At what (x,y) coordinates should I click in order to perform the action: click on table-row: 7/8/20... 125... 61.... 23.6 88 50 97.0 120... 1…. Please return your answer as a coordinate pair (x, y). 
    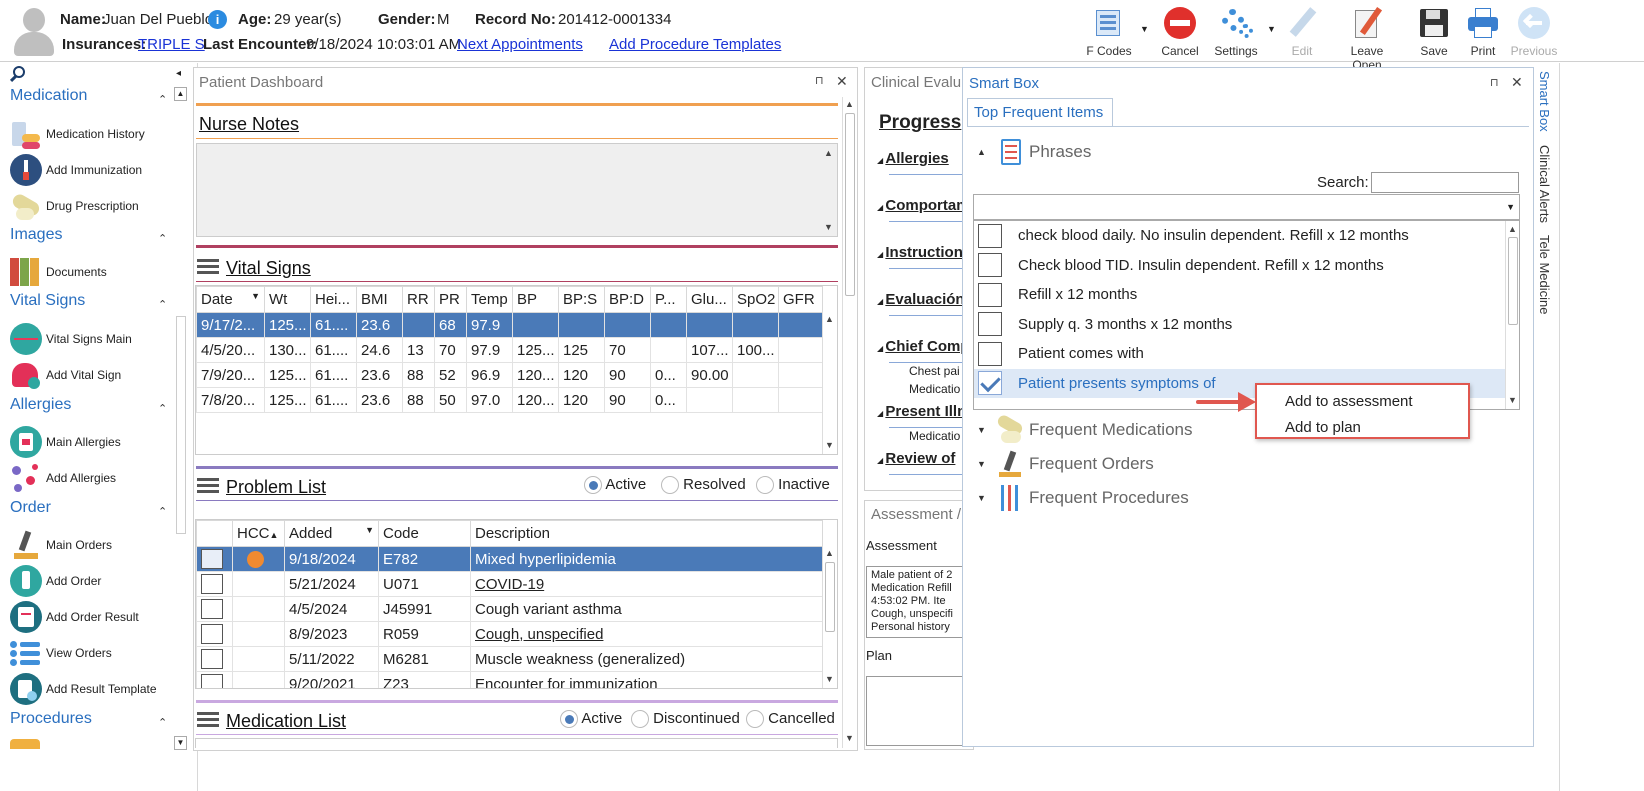
    Looking at the image, I should click on (509, 400).